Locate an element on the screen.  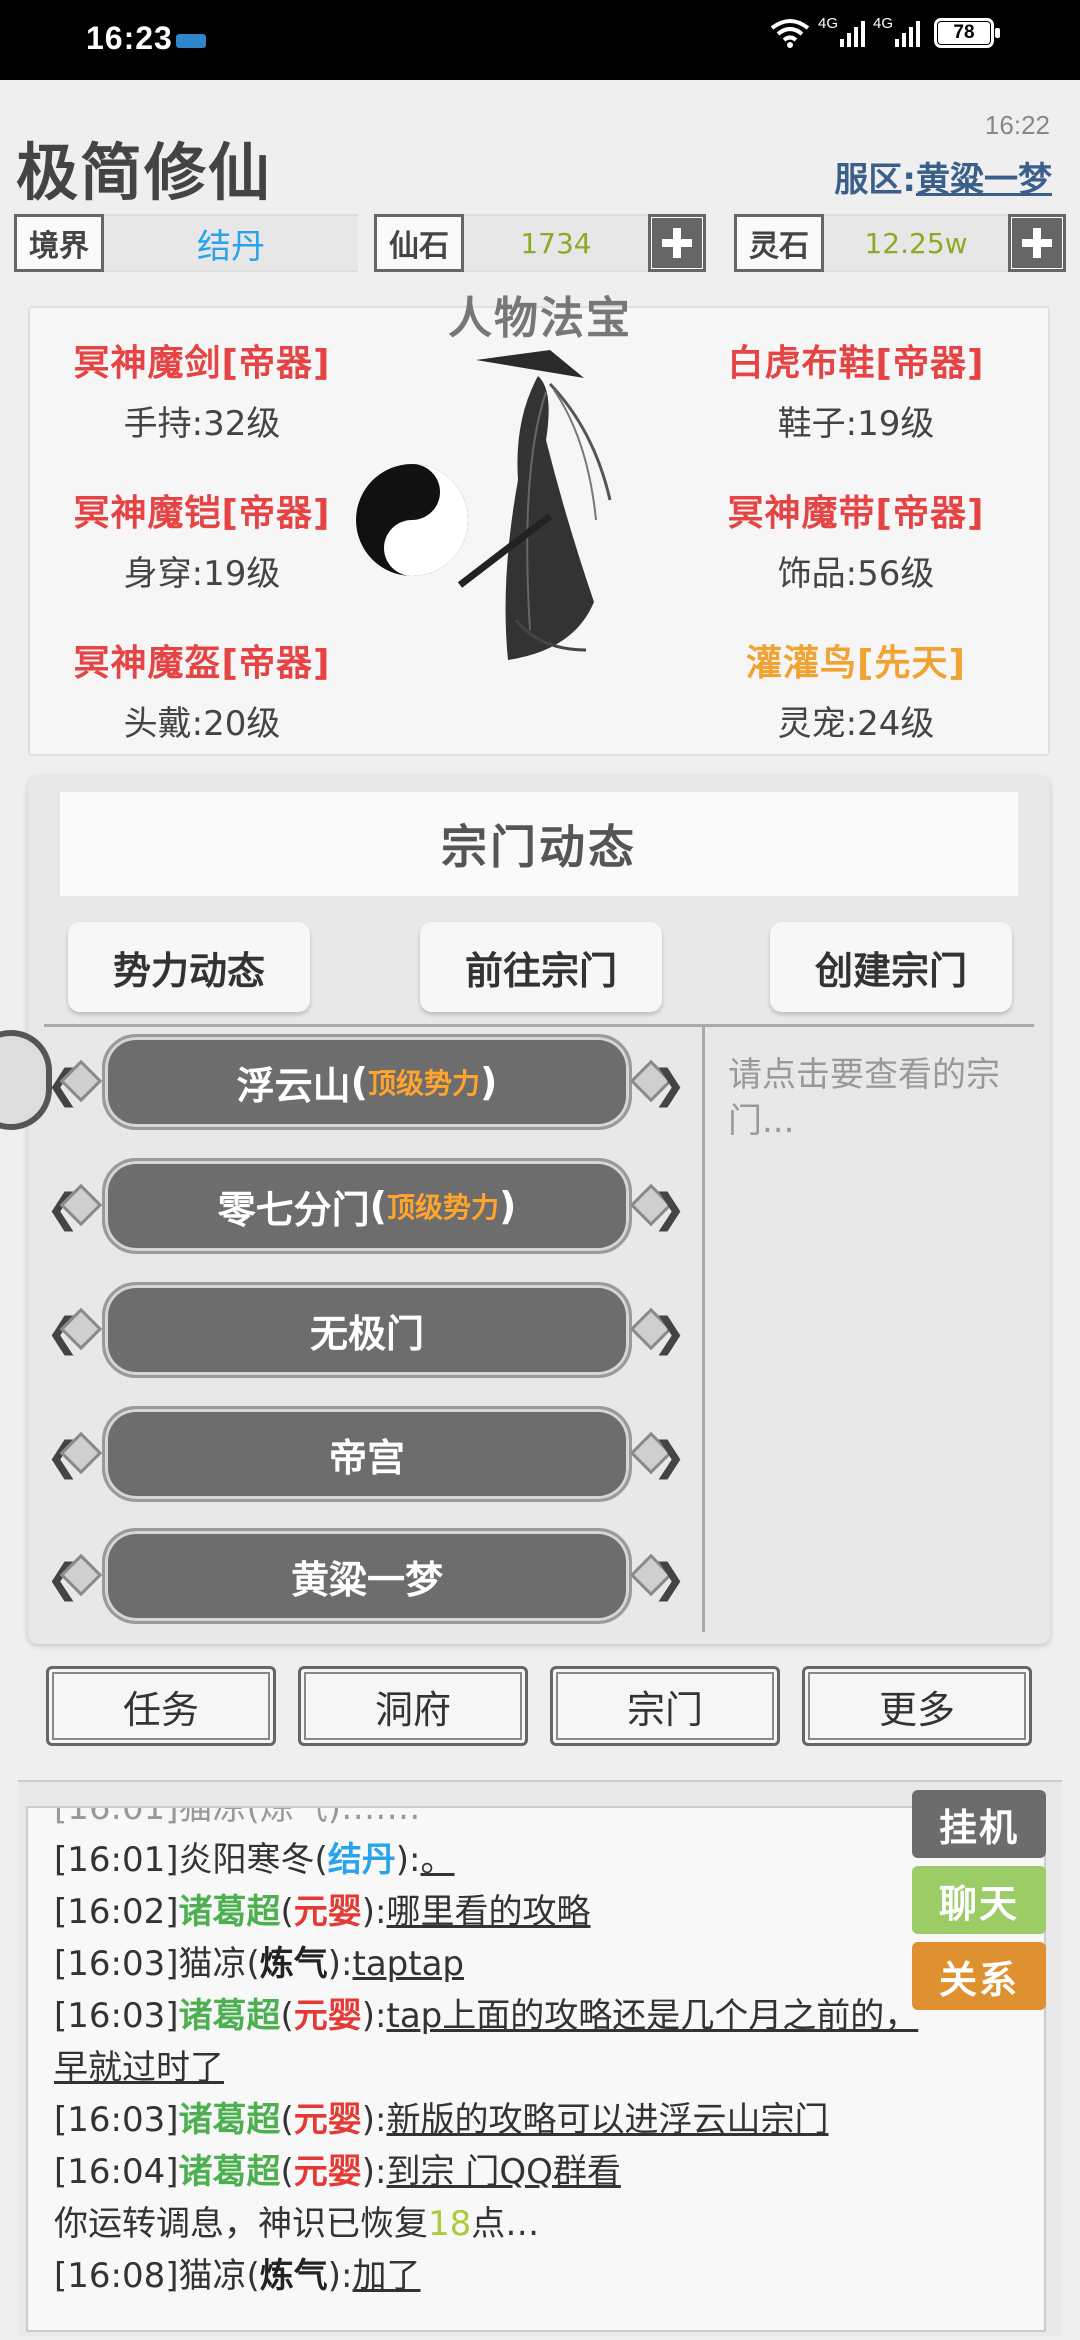
nav-sect-button: 宗门 is located at coordinates (665, 1706).